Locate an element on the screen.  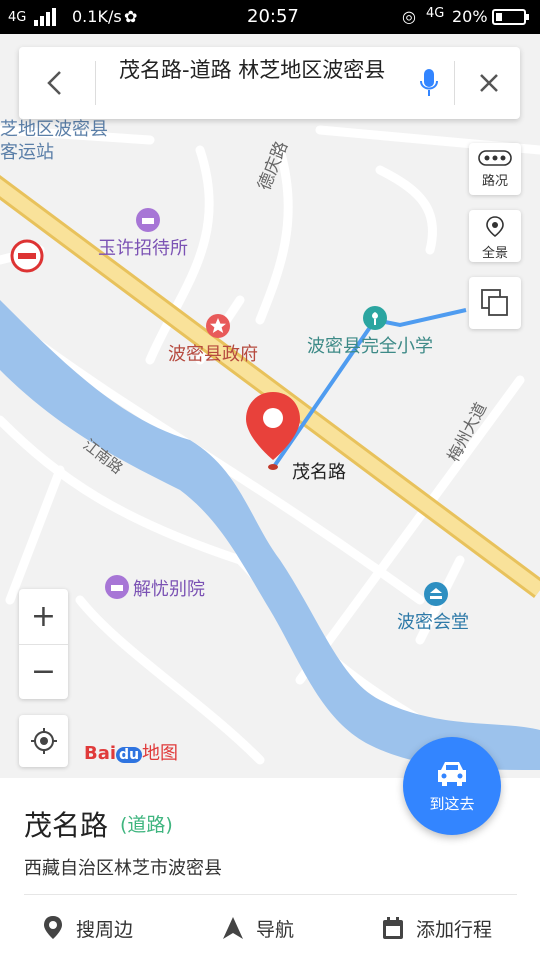
traffic-icon is located at coordinates (495, 158).